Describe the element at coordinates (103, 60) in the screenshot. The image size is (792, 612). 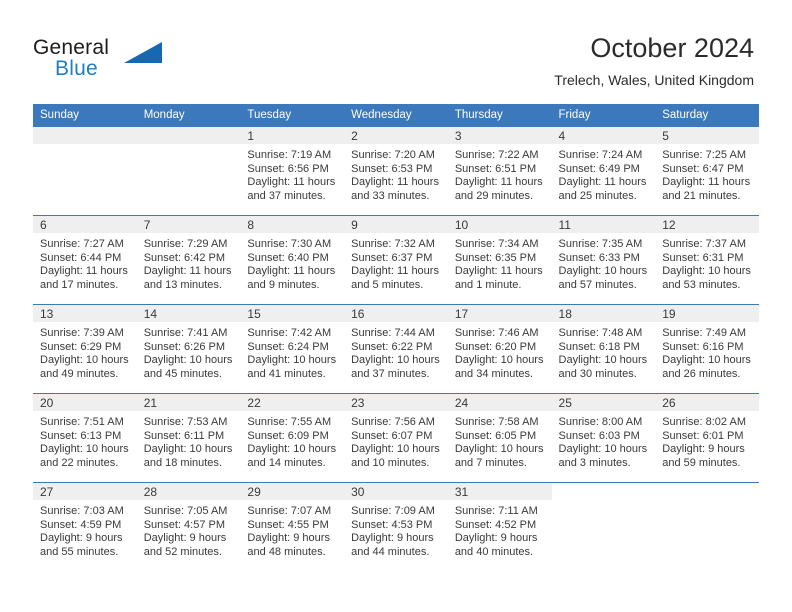
I see `general-blue-logo: General Blue` at that location.